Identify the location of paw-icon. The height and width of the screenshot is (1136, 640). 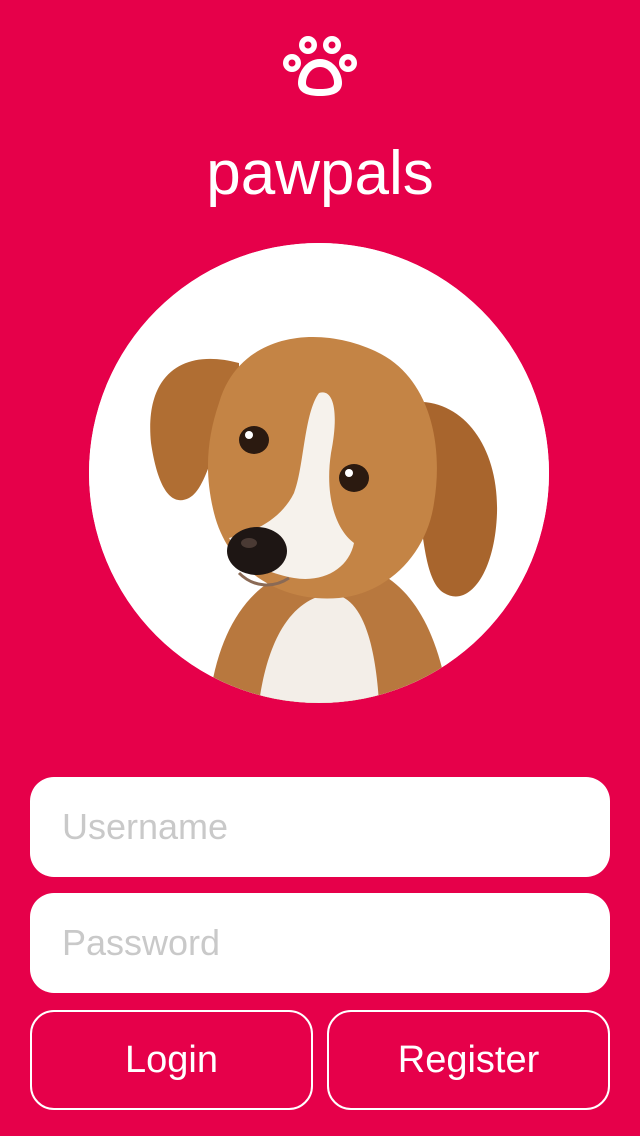
(320, 66).